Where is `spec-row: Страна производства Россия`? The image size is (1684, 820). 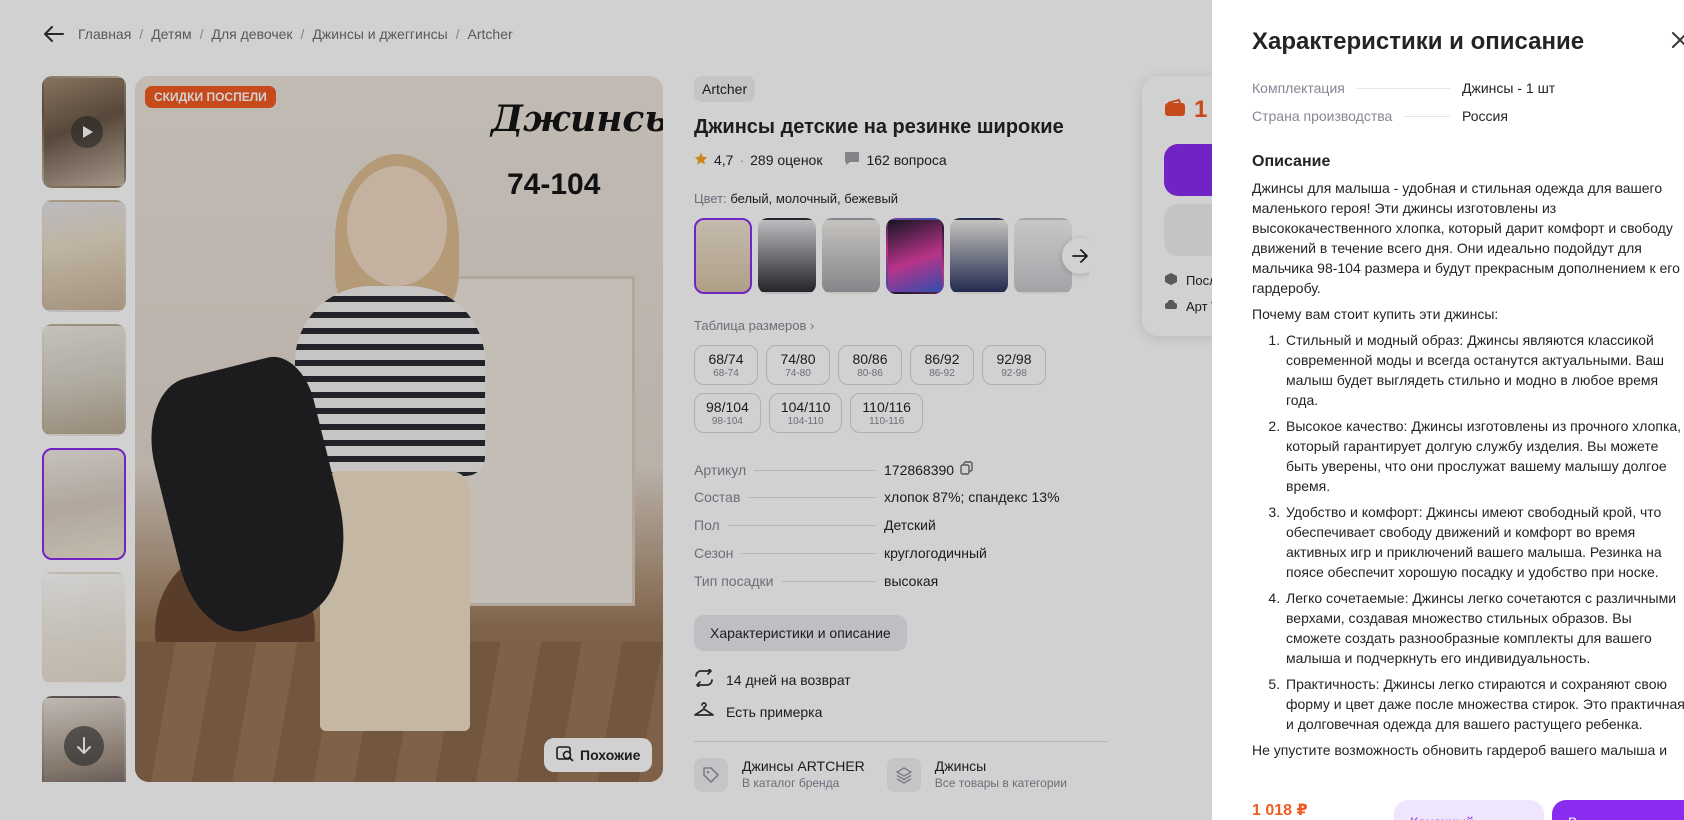 spec-row: Страна производства Россия is located at coordinates (1467, 122).